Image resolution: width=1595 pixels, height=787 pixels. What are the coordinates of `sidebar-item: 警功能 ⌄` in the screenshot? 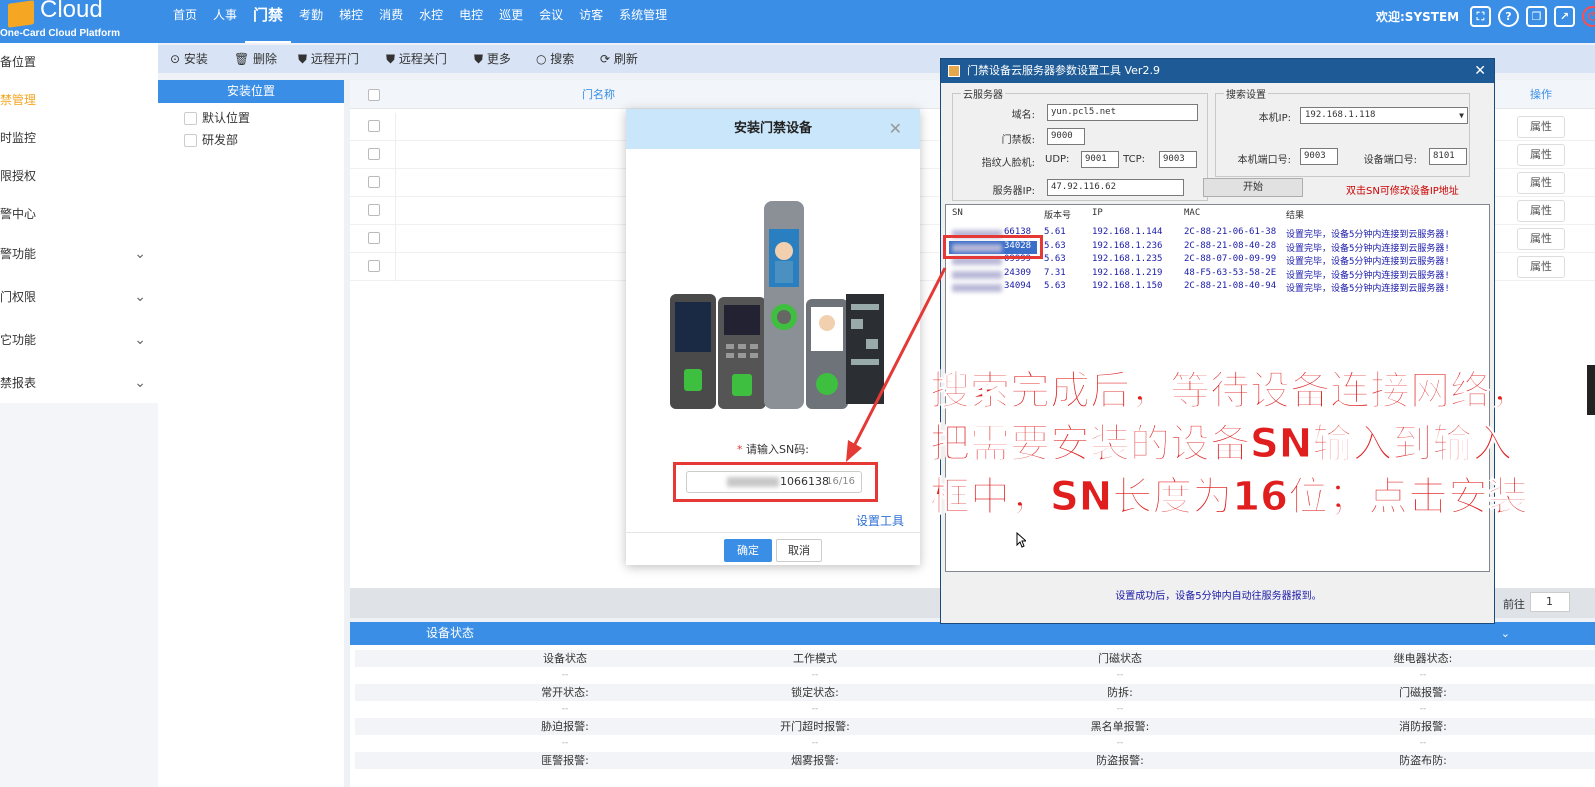 It's located at (79, 254).